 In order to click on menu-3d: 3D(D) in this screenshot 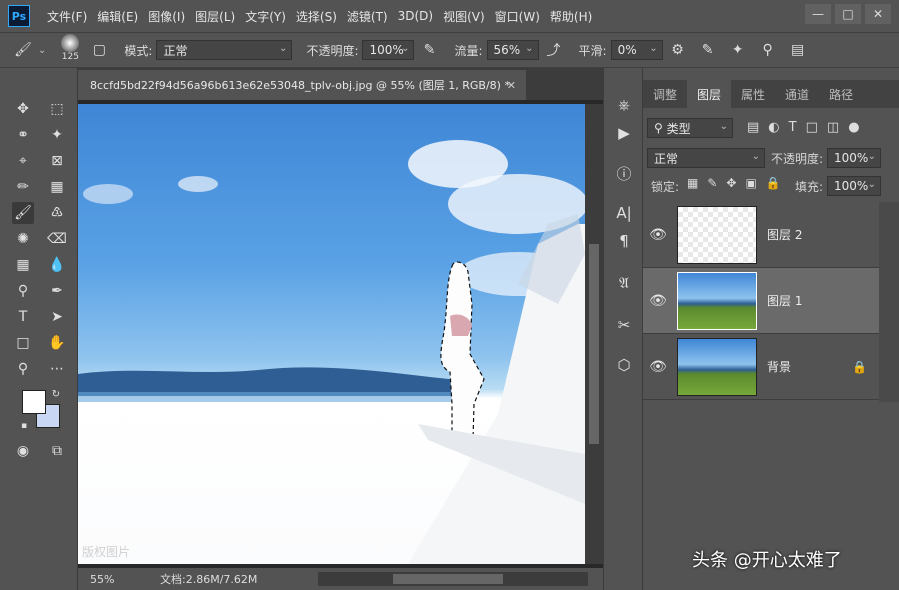, I will do `click(415, 16)`.